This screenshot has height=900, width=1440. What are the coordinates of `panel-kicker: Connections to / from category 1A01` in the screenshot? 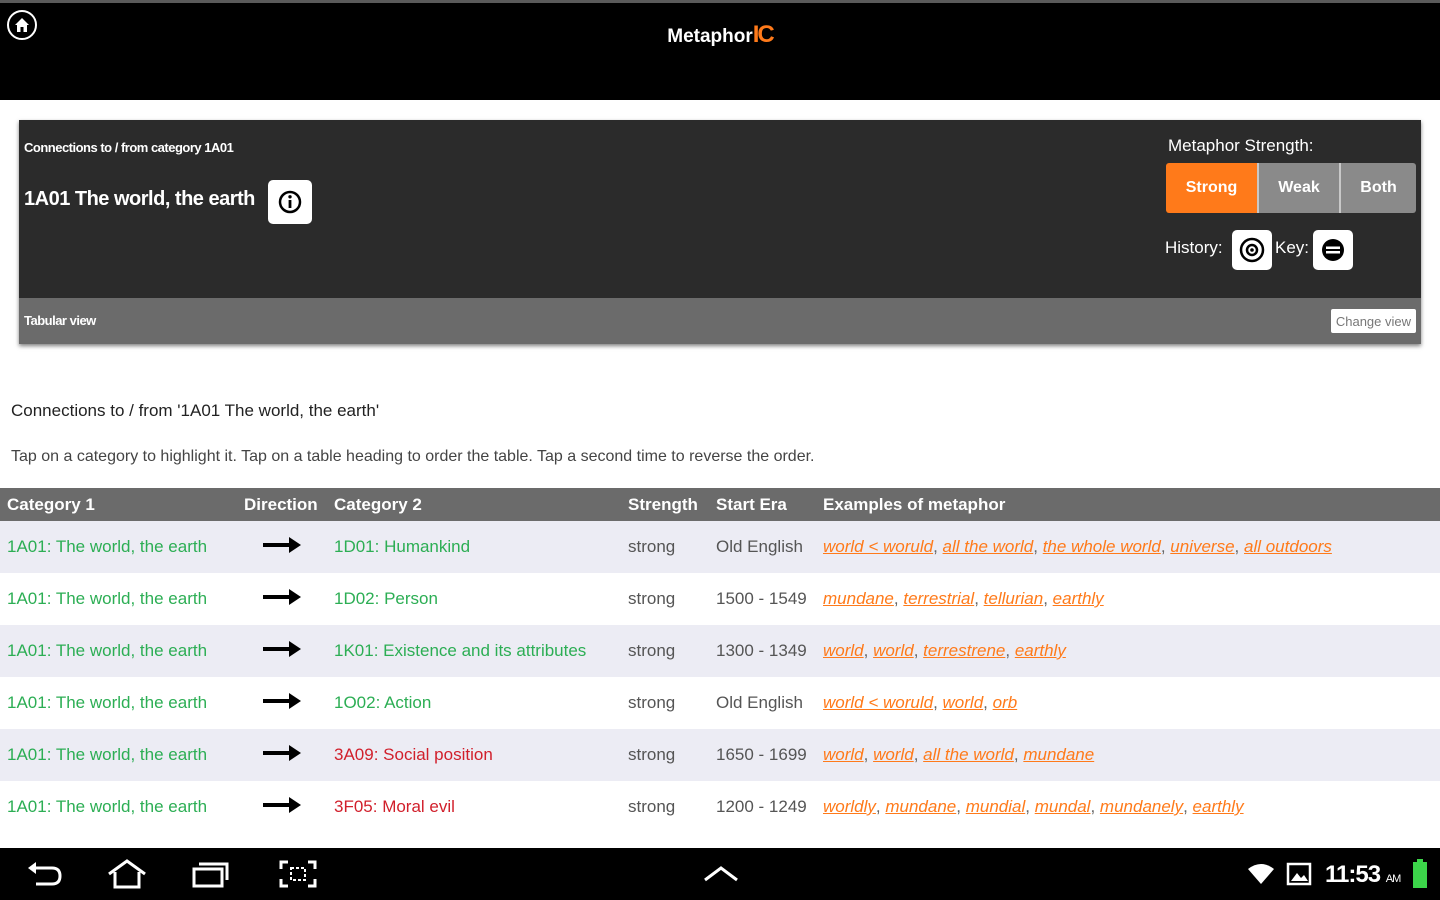 It's located at (129, 147).